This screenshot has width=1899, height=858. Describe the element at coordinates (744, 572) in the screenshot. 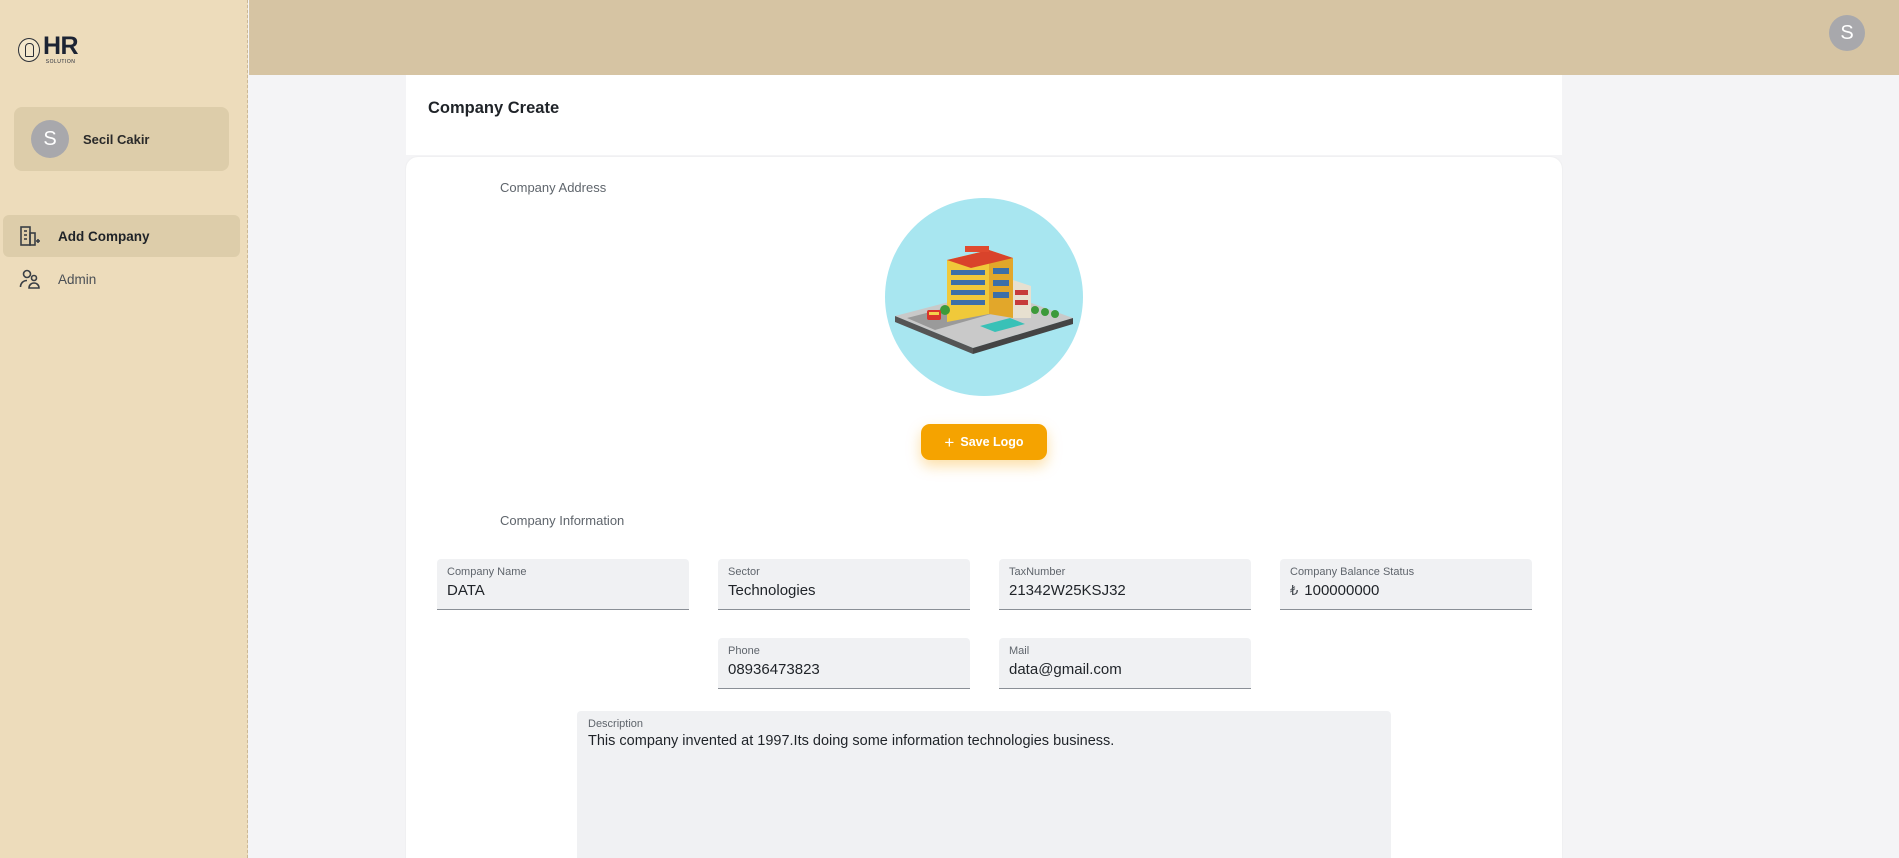

I see `field-label: Sector` at that location.